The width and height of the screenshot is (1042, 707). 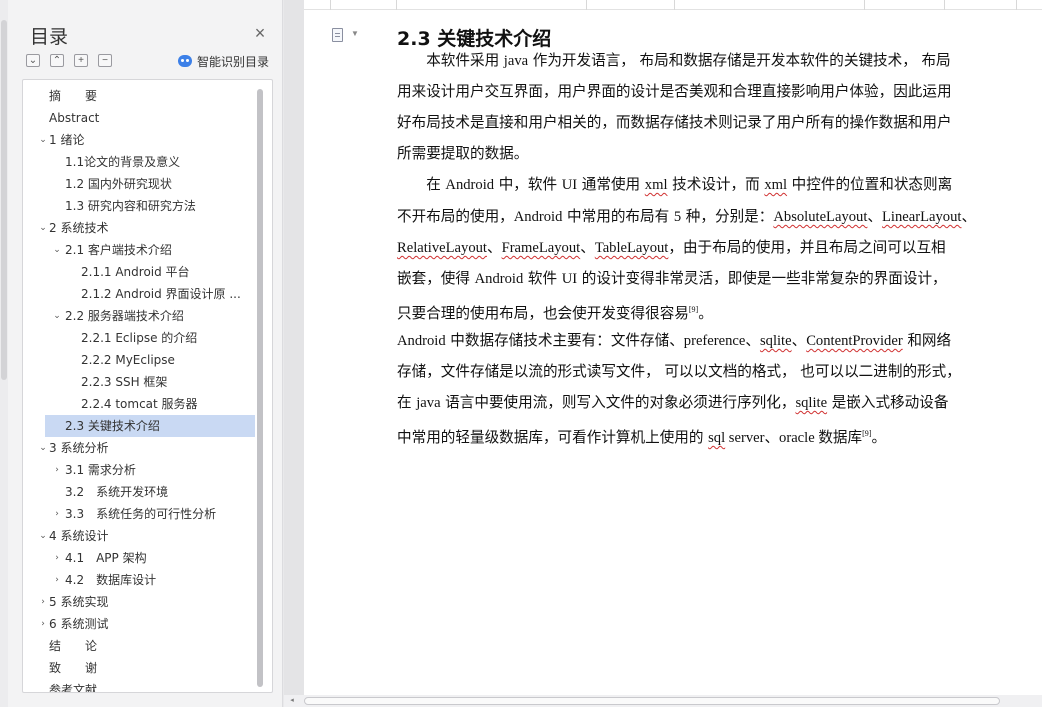 I want to click on toc-item: › 6 系统测试, so click(x=139, y=624).